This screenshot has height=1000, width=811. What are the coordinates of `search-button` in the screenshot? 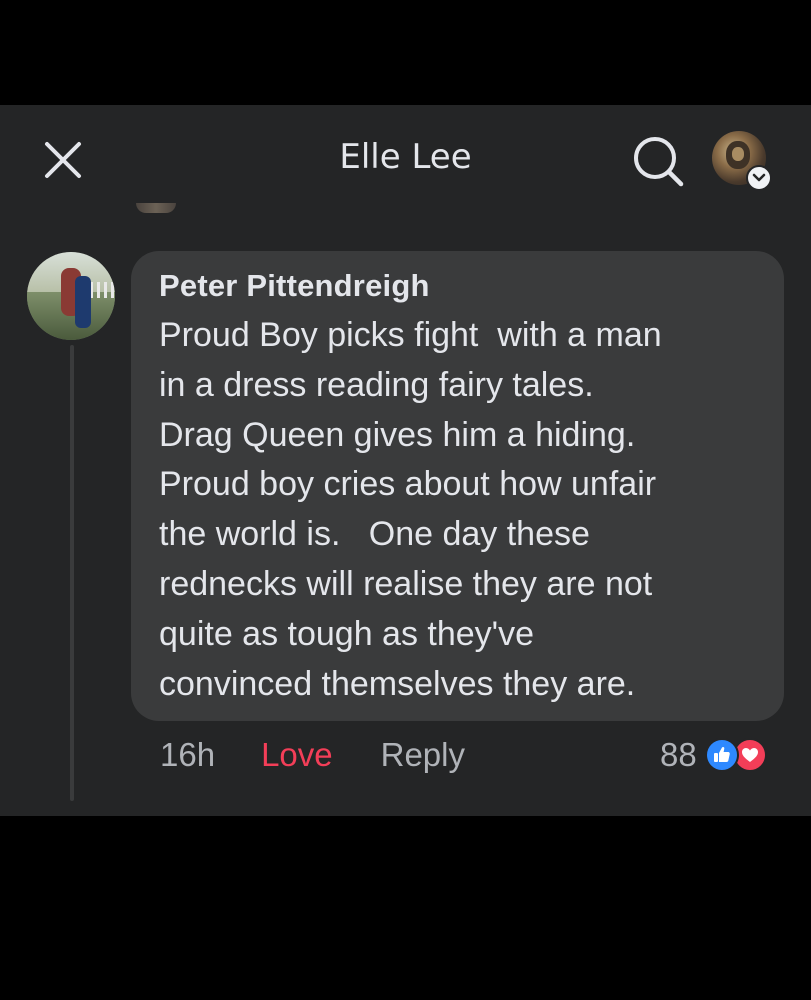 It's located at (658, 161).